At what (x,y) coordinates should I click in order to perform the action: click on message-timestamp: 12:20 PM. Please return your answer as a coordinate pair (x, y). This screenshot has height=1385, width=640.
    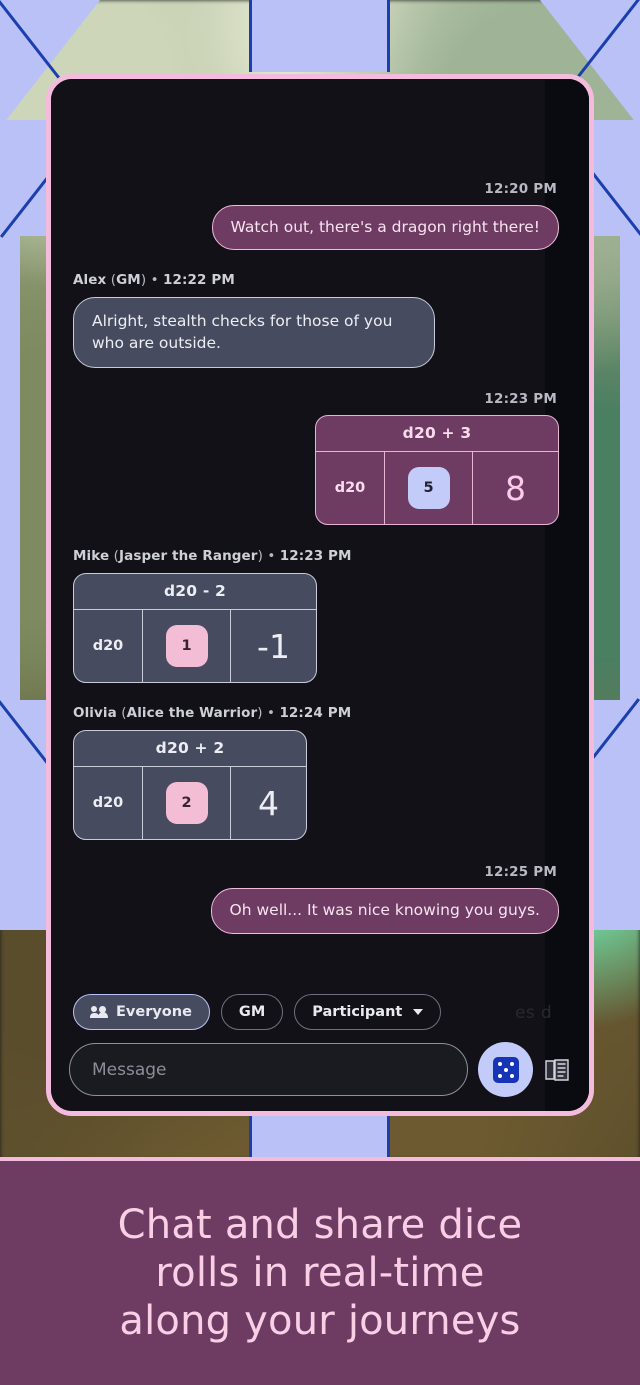
    Looking at the image, I should click on (520, 189).